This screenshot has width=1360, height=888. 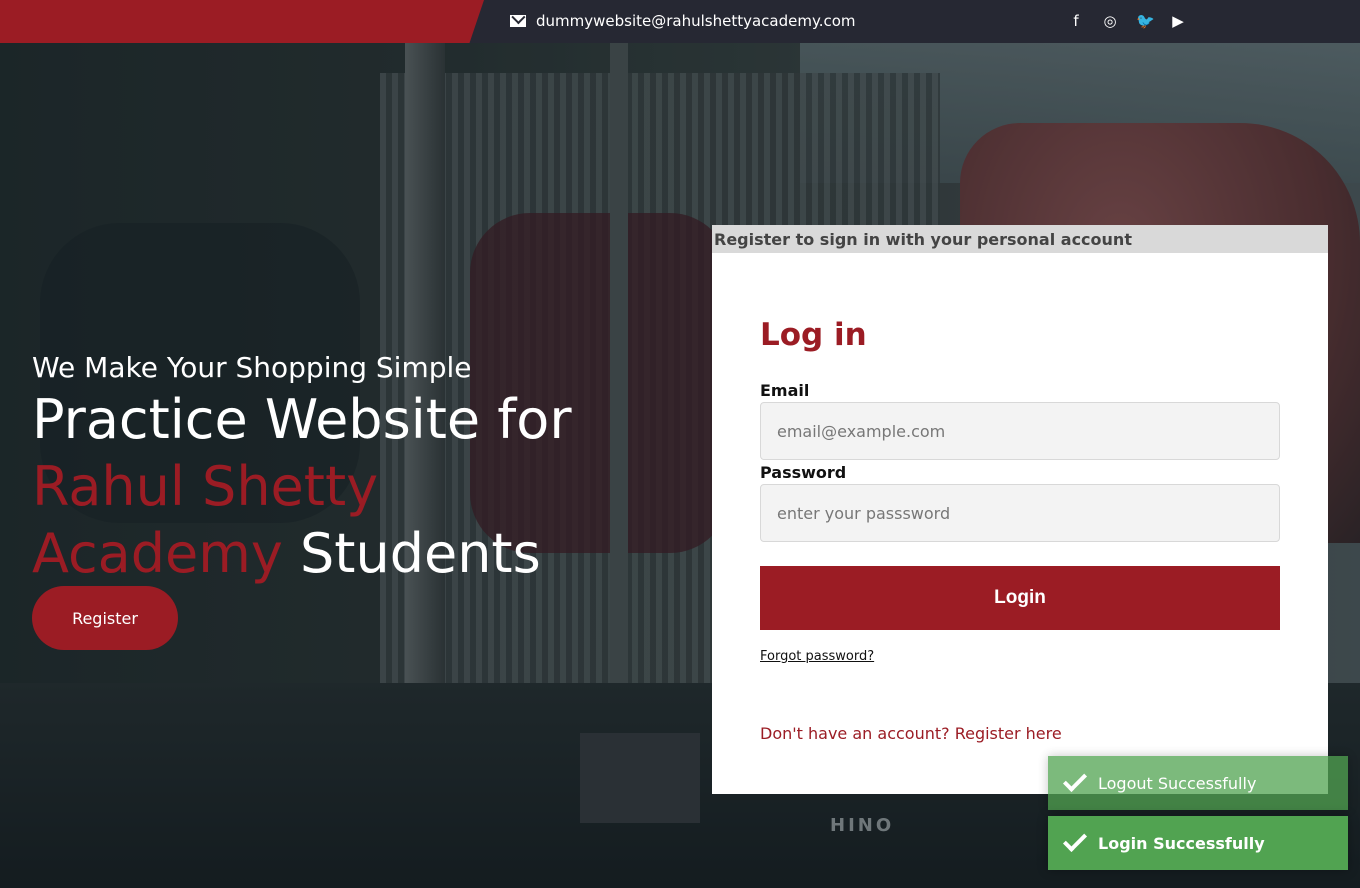 I want to click on instagram-icon: ◎, so click(x=1110, y=21).